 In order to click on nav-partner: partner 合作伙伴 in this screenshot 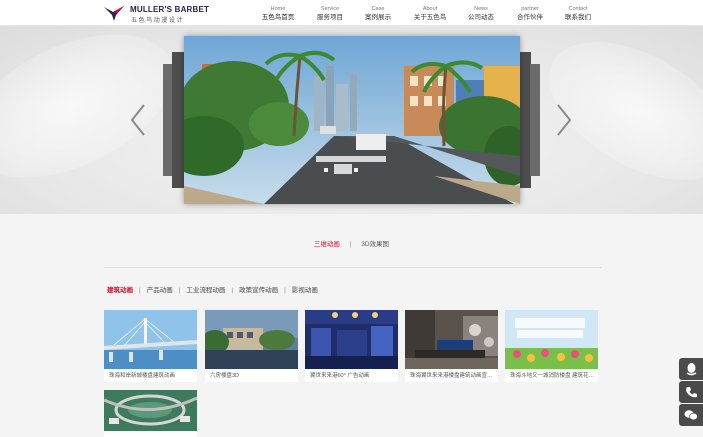, I will do `click(530, 13)`.